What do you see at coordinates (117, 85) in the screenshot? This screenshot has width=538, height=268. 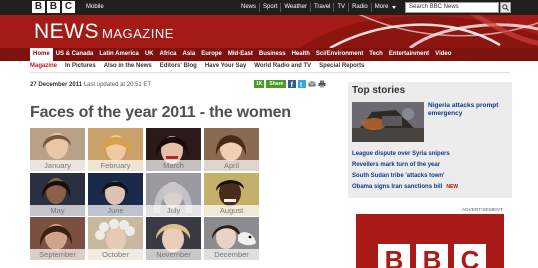 I see `article-updated: Last updated at 20:51 ET` at bounding box center [117, 85].